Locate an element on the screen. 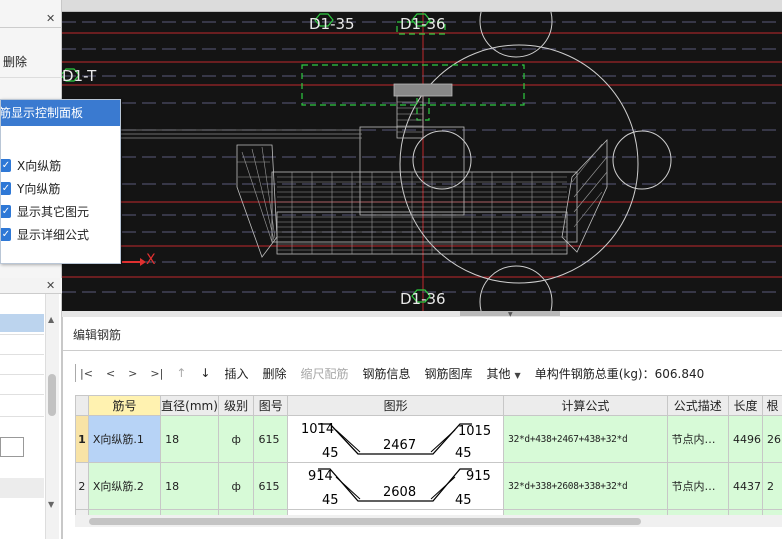 The width and height of the screenshot is (782, 539). shape-left-top: 914 is located at coordinates (320, 476).